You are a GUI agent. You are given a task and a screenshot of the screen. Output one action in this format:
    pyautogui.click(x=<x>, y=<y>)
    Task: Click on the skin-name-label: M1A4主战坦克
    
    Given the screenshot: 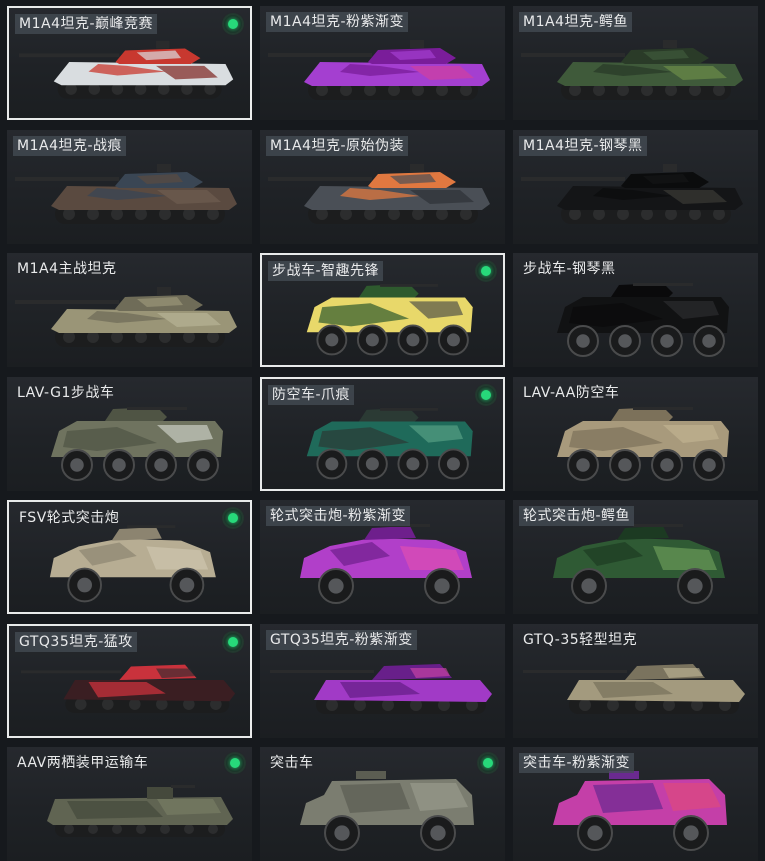 What is the action you would take?
    pyautogui.click(x=67, y=269)
    